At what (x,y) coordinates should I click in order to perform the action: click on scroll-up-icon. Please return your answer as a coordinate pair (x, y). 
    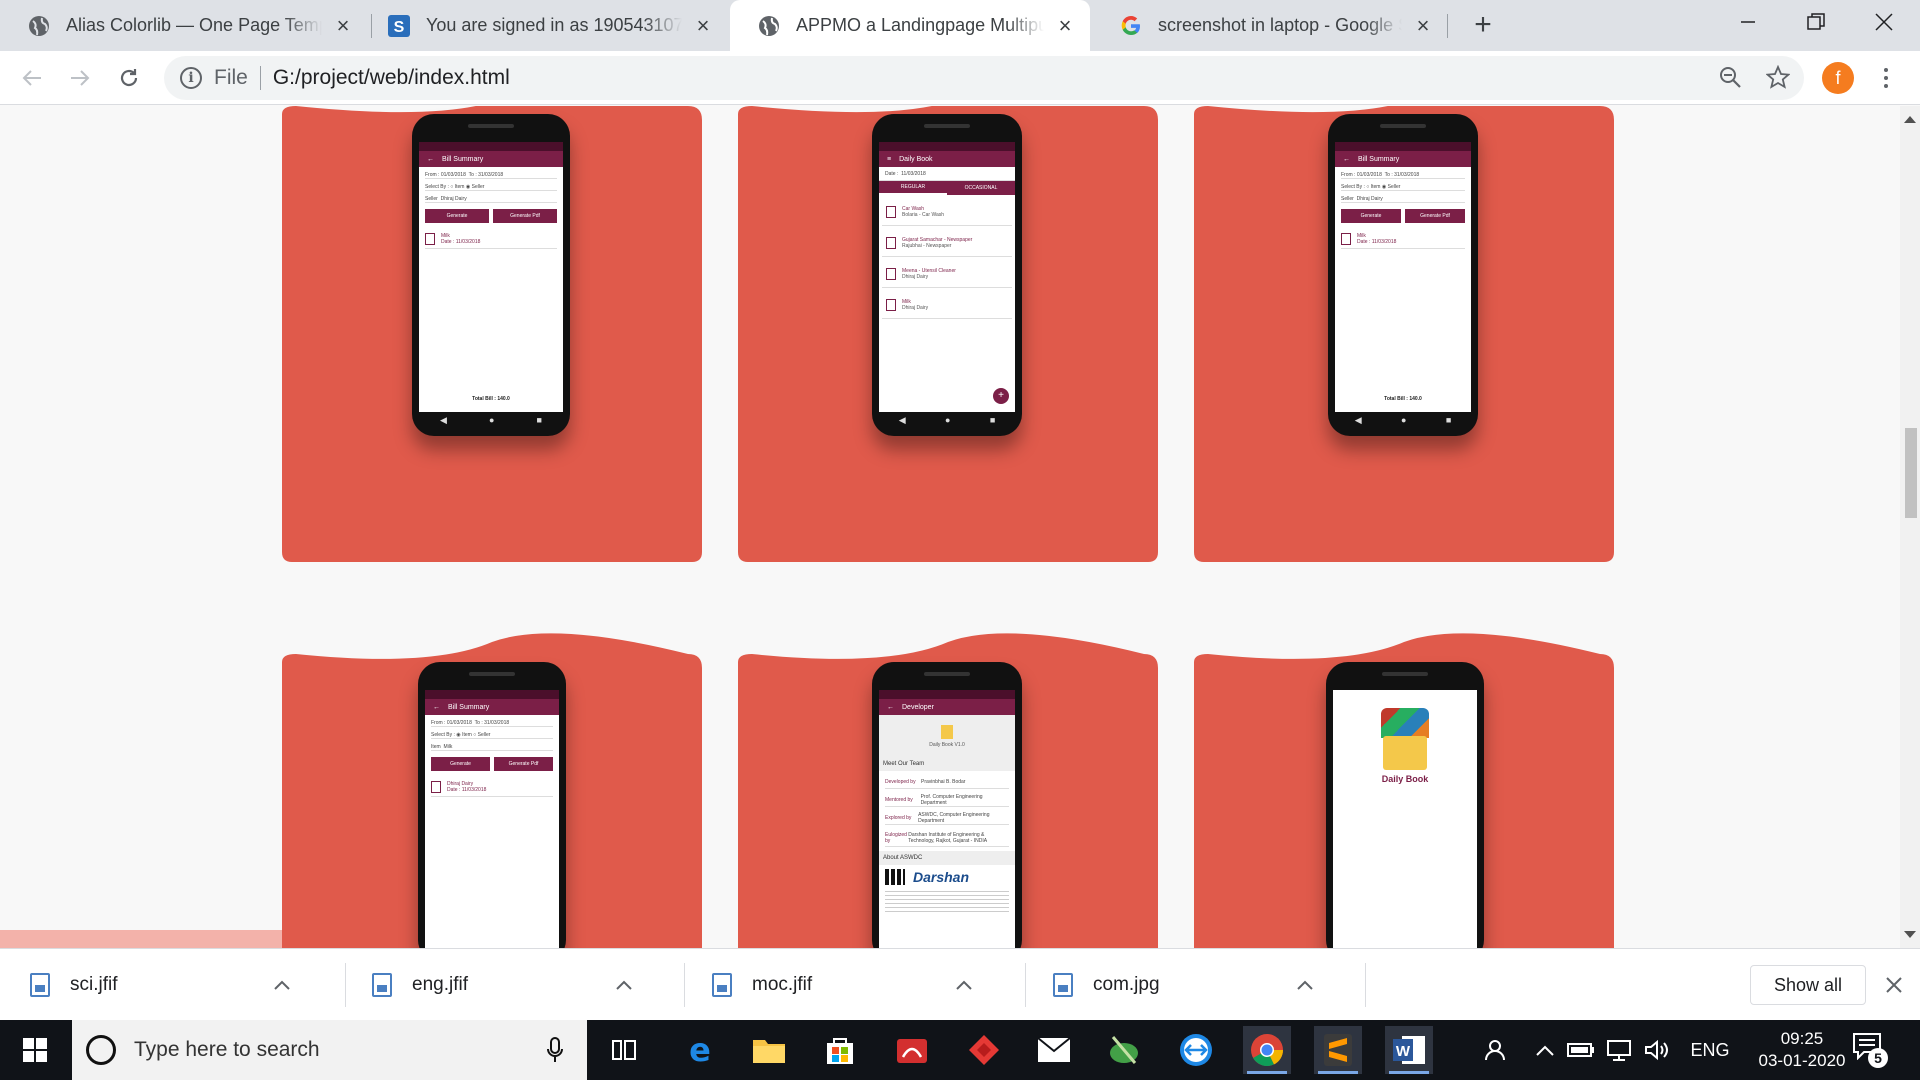
    Looking at the image, I should click on (1910, 119).